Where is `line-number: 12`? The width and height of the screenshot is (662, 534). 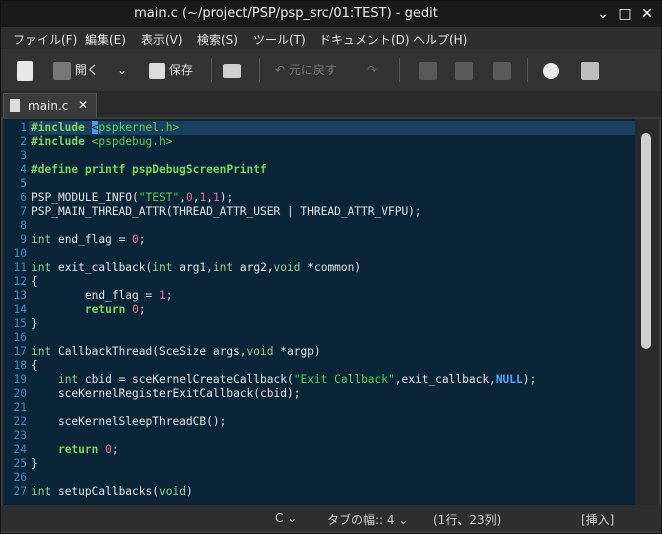
line-number: 12 is located at coordinates (20, 281).